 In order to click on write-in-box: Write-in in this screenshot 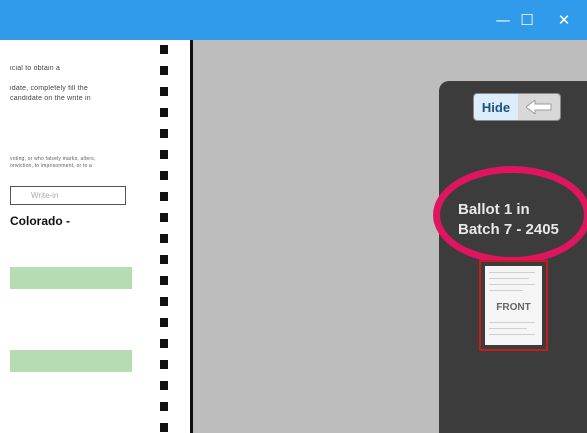, I will do `click(68, 195)`.